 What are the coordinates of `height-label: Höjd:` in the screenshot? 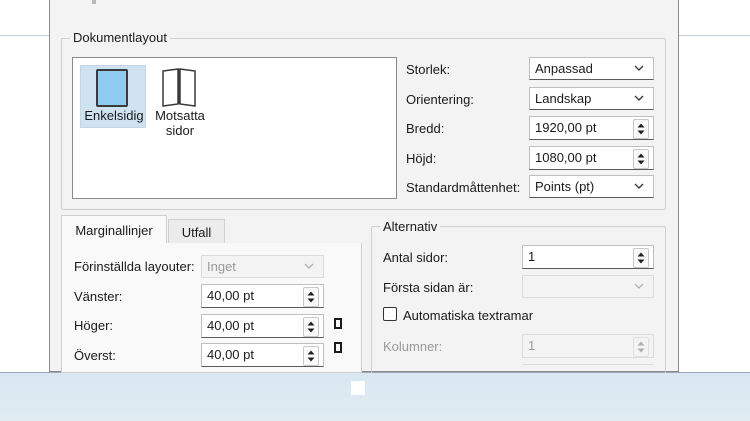 It's located at (421, 158).